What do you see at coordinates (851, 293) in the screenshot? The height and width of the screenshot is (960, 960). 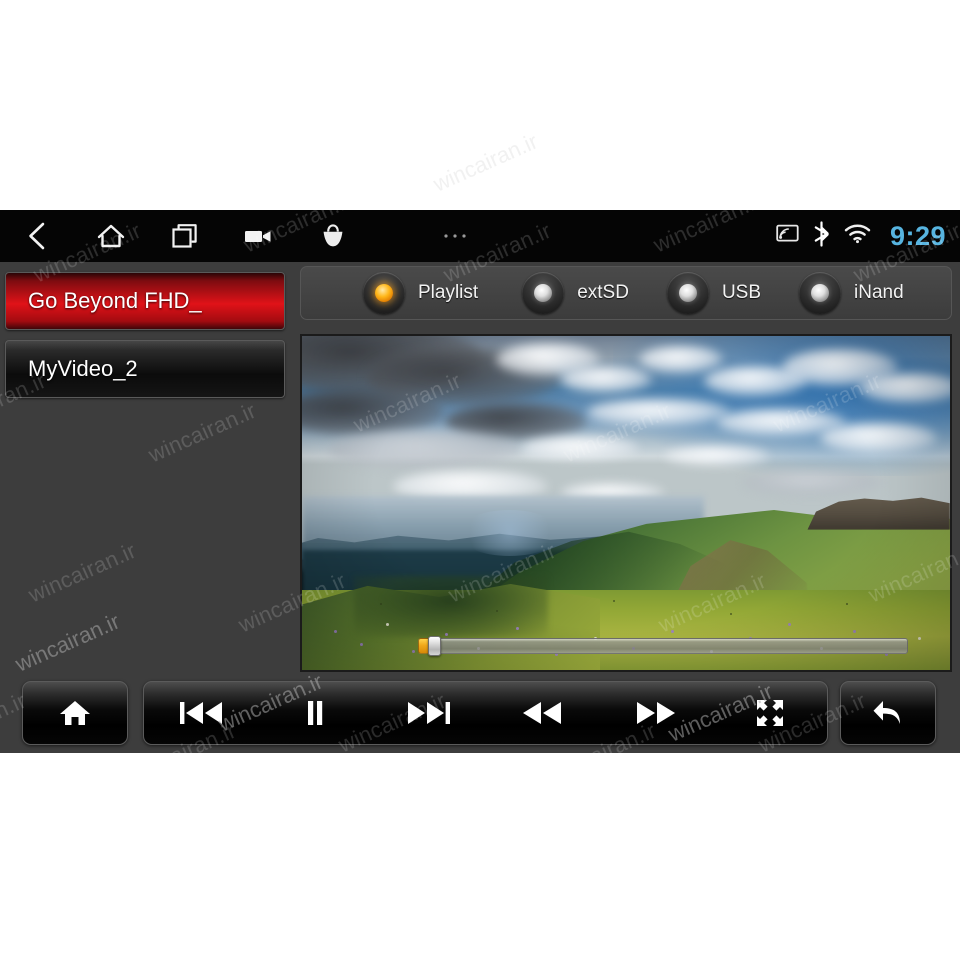 I see `source-option-inand: iNand` at bounding box center [851, 293].